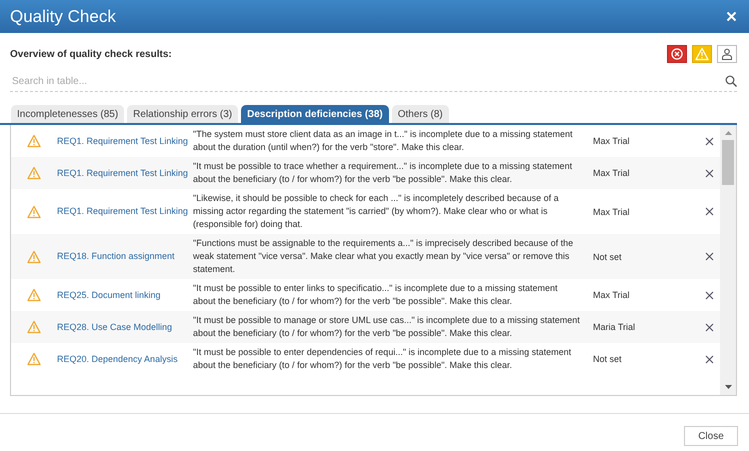 This screenshot has height=451, width=749. I want to click on tab: Description deficiencies (38), so click(315, 114).